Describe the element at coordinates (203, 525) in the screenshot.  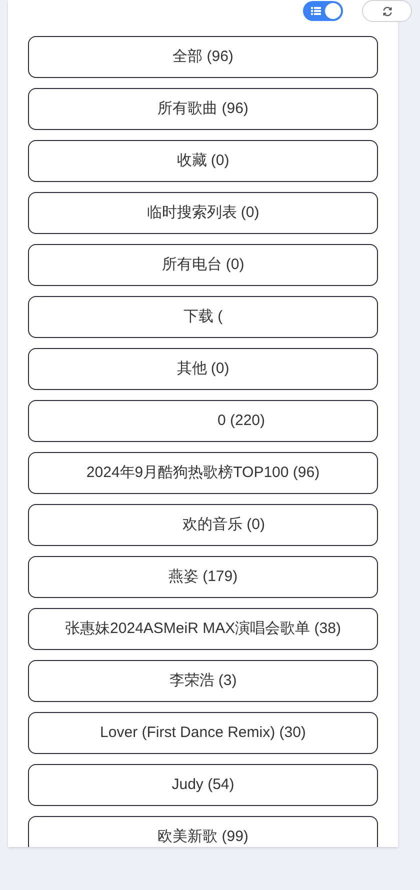
I see `playlist-button: 欢的音乐 (0)` at that location.